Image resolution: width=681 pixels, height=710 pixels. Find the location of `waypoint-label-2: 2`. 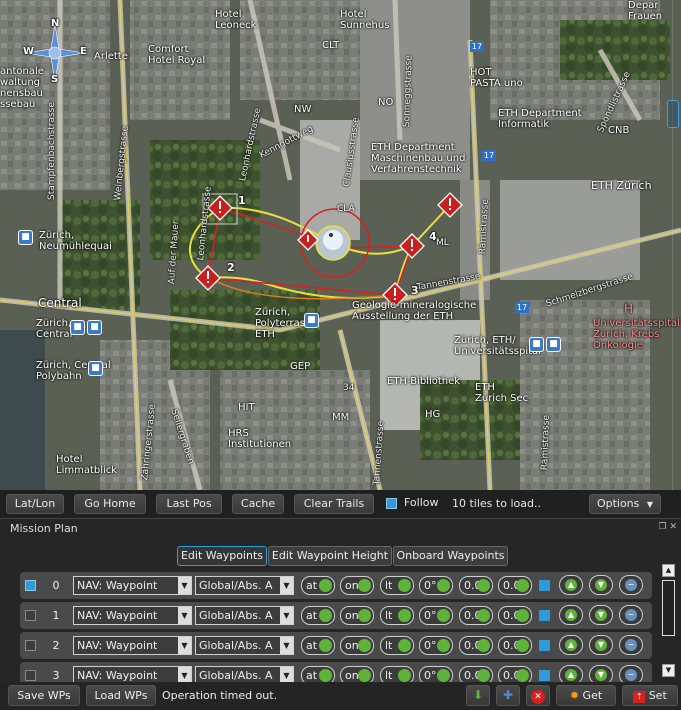

waypoint-label-2: 2 is located at coordinates (231, 267).